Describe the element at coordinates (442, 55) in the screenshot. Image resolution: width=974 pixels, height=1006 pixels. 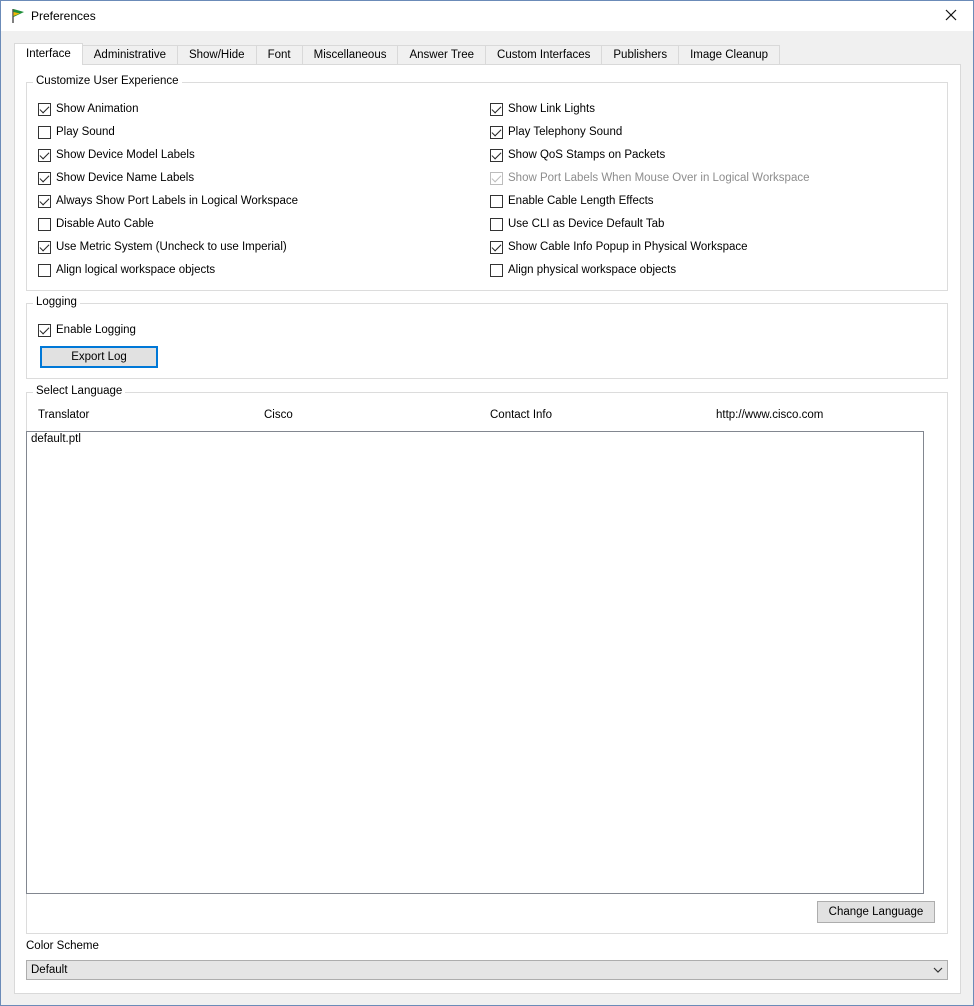
I see `tab-answer-tree: Answer Tree` at that location.